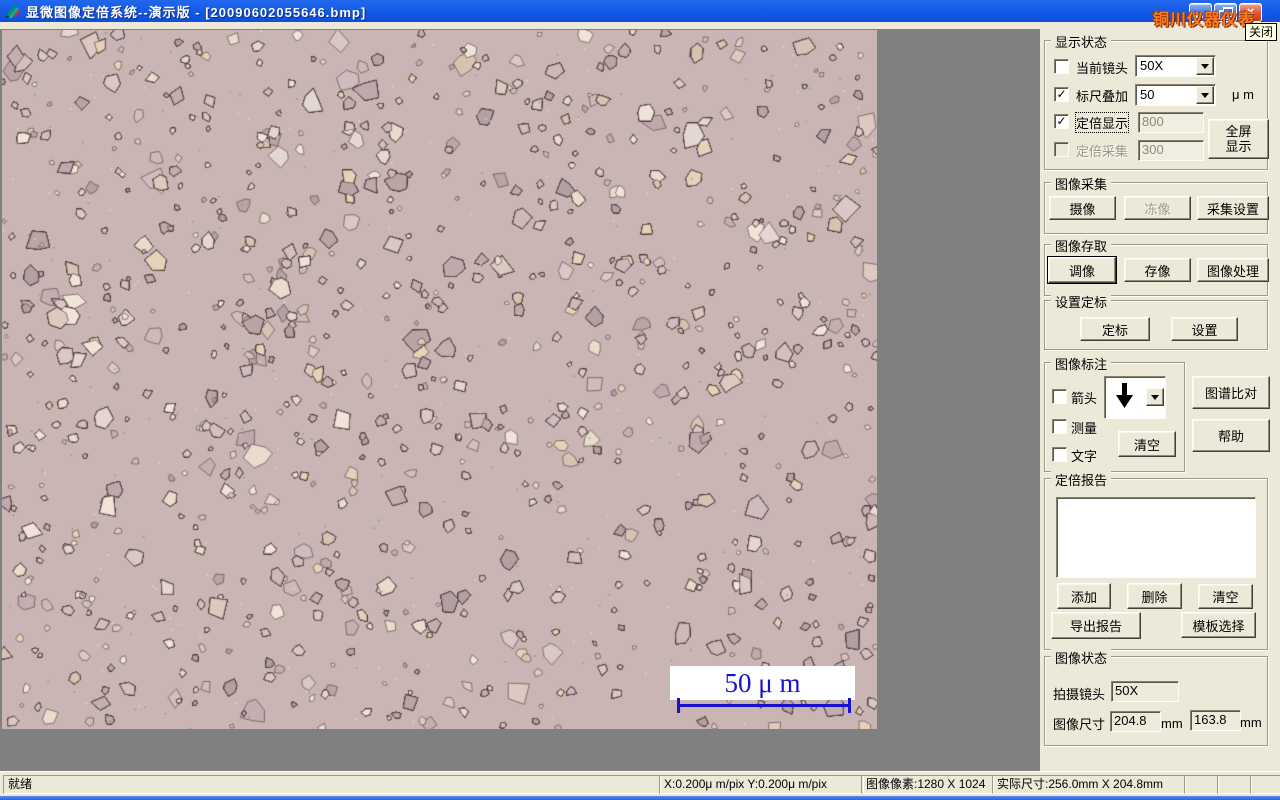  I want to click on label-micron-unit: μ m, so click(1243, 94).